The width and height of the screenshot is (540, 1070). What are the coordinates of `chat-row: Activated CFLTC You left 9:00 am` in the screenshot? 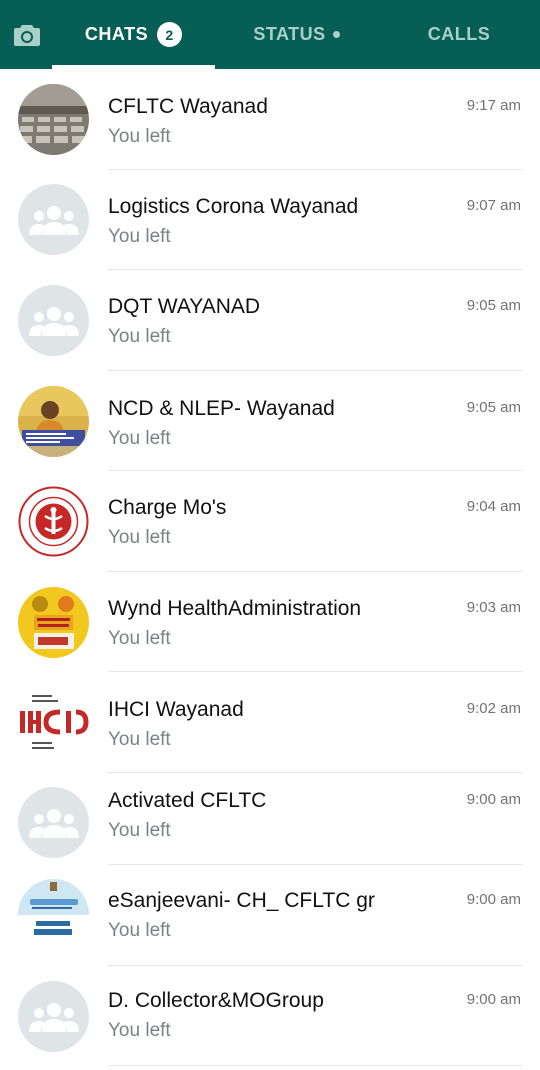 It's located at (270, 819).